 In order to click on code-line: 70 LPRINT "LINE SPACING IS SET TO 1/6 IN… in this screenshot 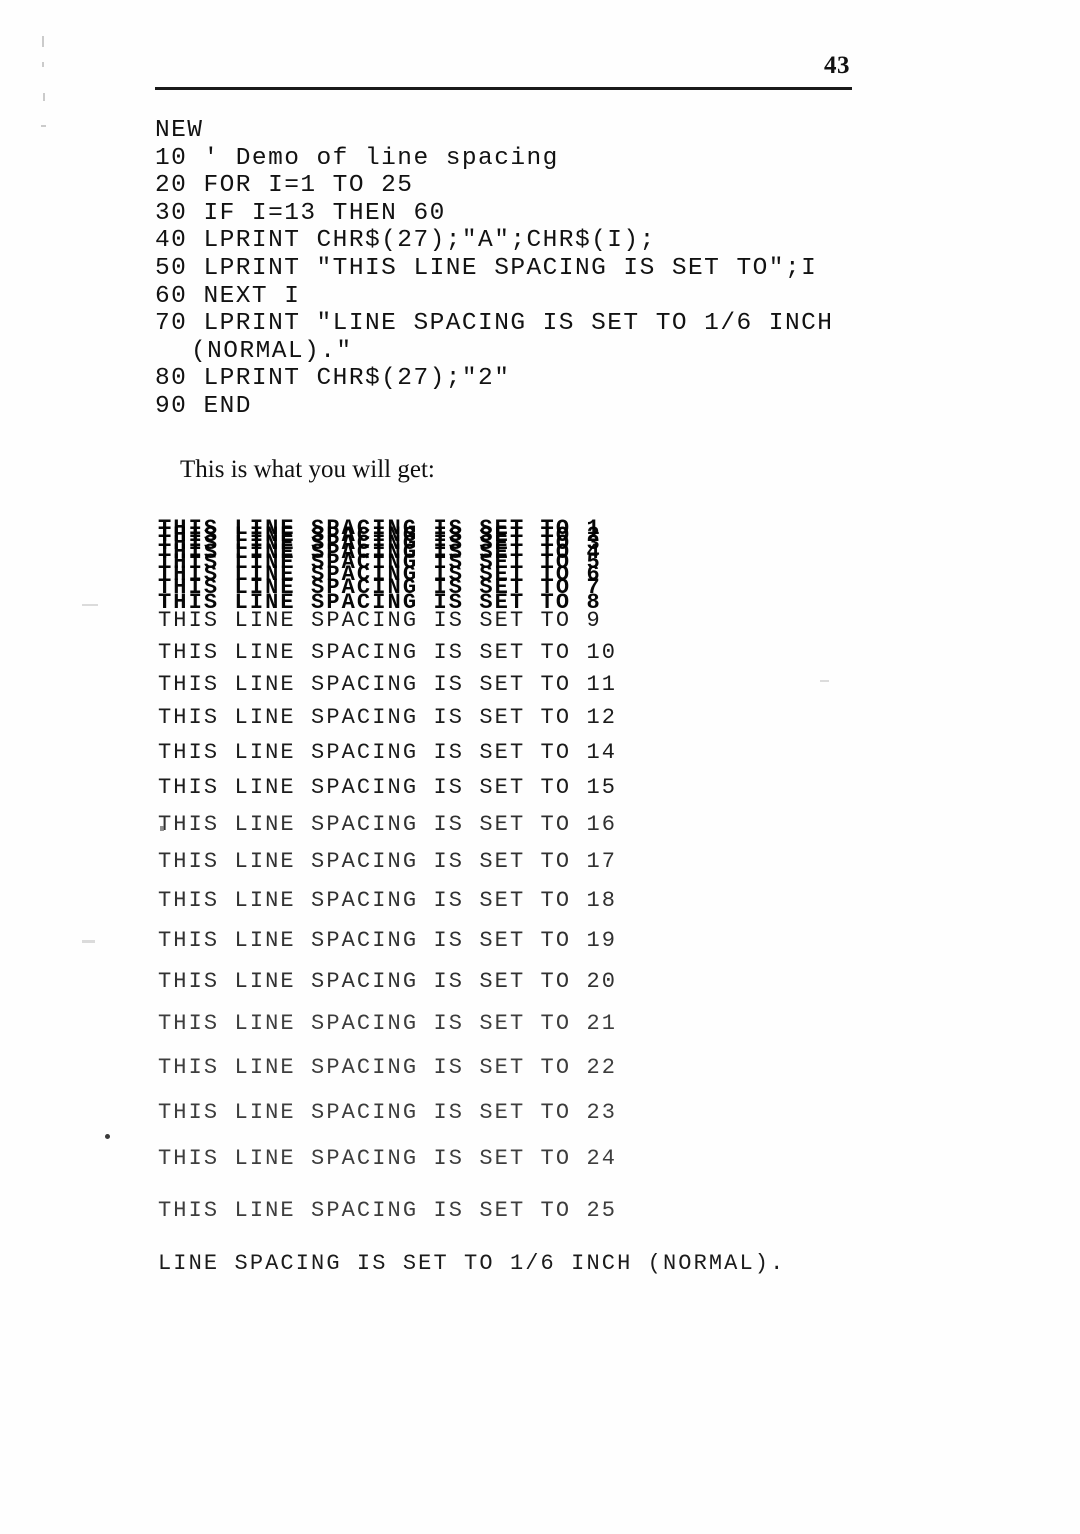, I will do `click(494, 324)`.